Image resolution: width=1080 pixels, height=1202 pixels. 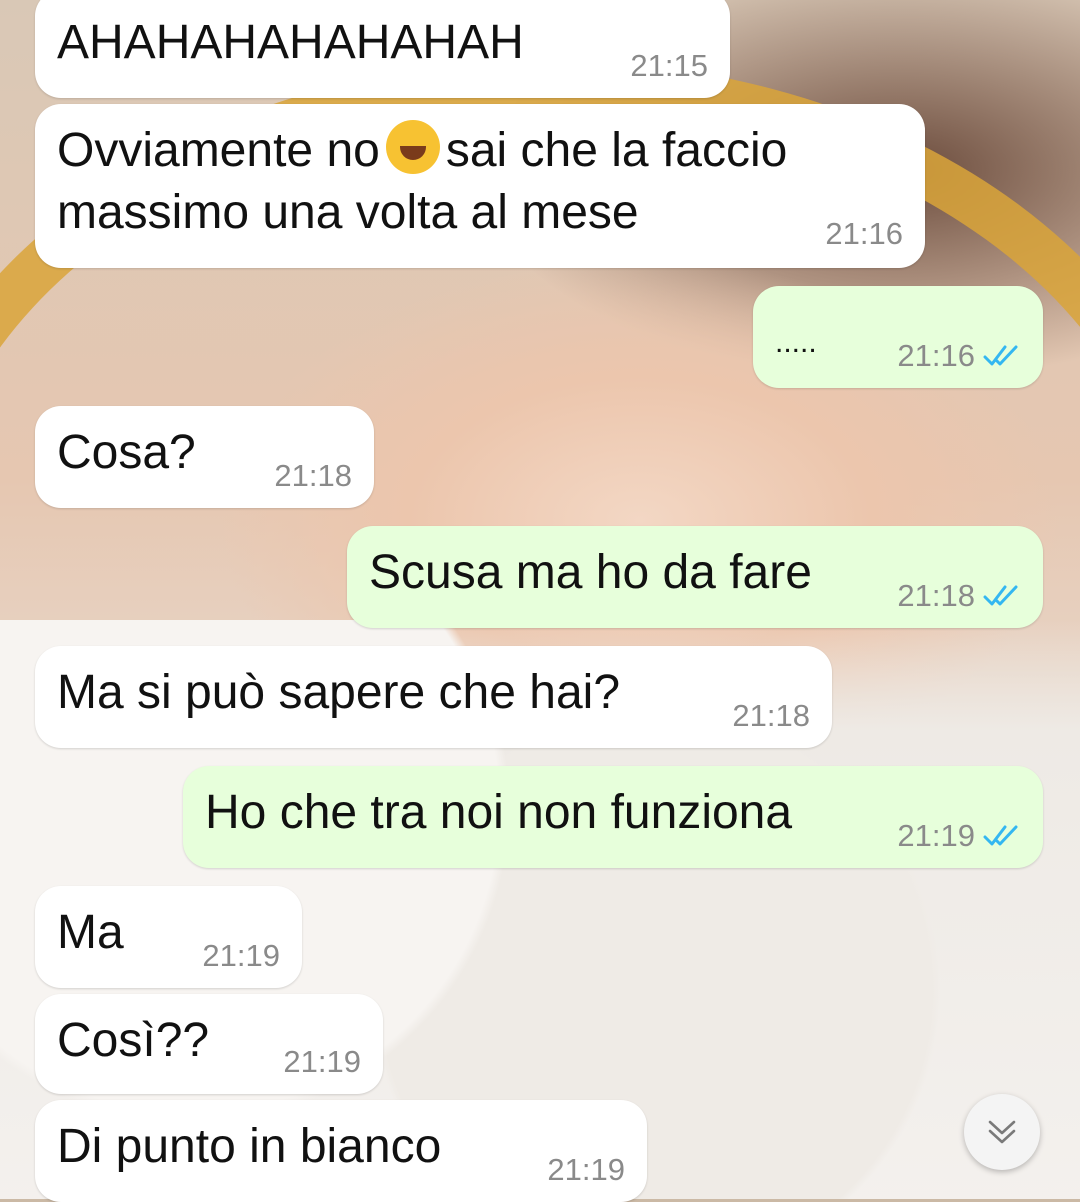 I want to click on message-bubble-incoming: Di punto in bianco 21:19, so click(x=341, y=1151).